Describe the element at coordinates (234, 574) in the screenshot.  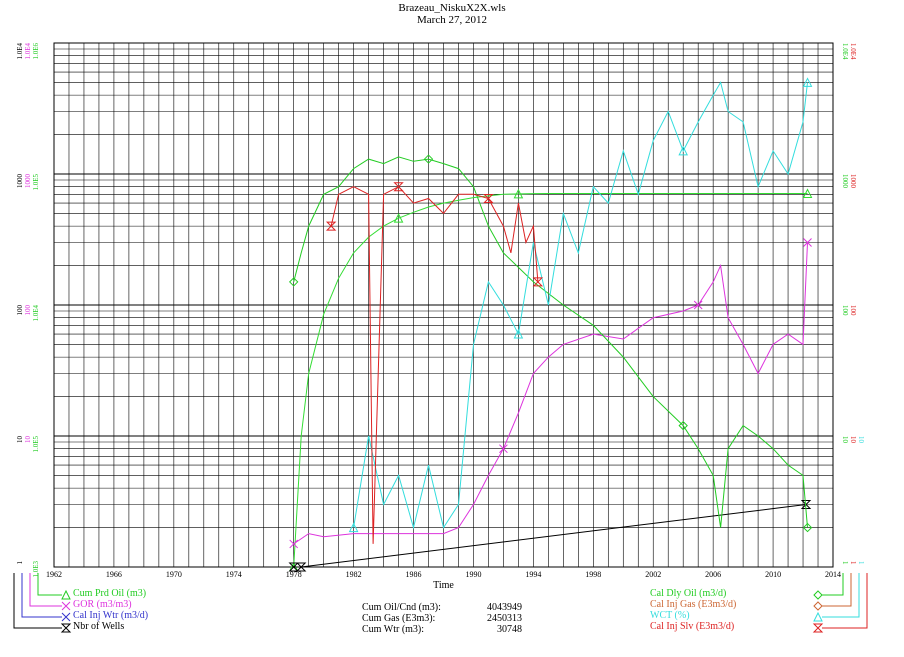
I see `x-tick-label: 1974` at that location.